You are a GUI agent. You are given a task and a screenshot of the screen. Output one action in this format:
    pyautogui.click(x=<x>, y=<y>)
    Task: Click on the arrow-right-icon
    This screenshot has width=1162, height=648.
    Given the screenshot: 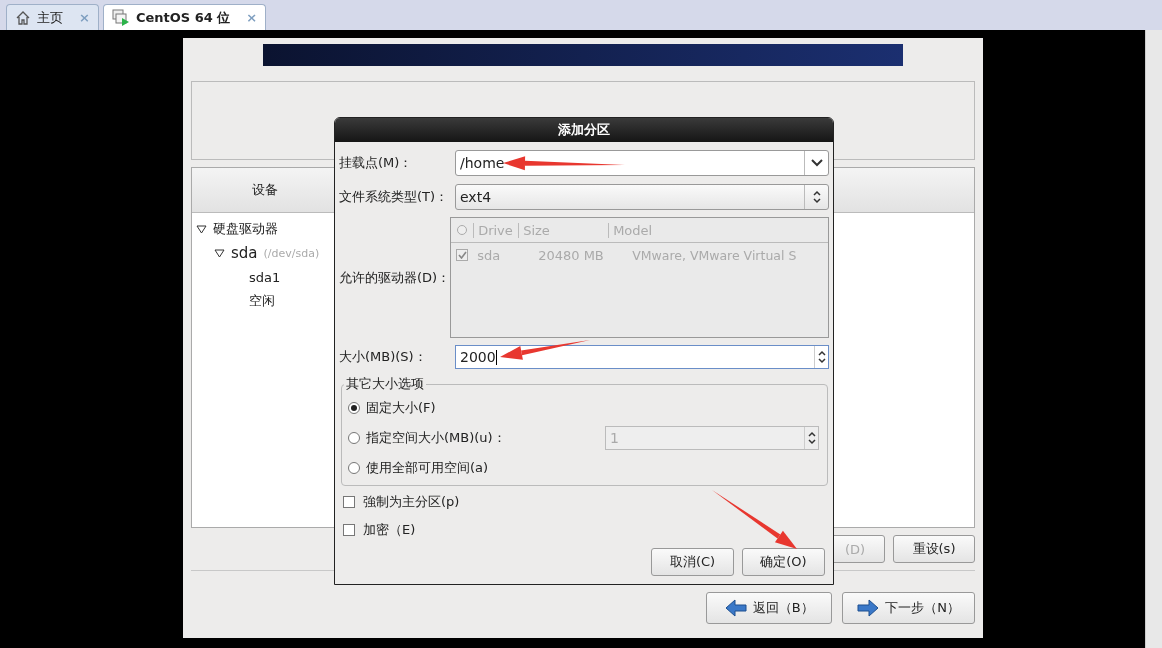 What is the action you would take?
    pyautogui.click(x=868, y=608)
    